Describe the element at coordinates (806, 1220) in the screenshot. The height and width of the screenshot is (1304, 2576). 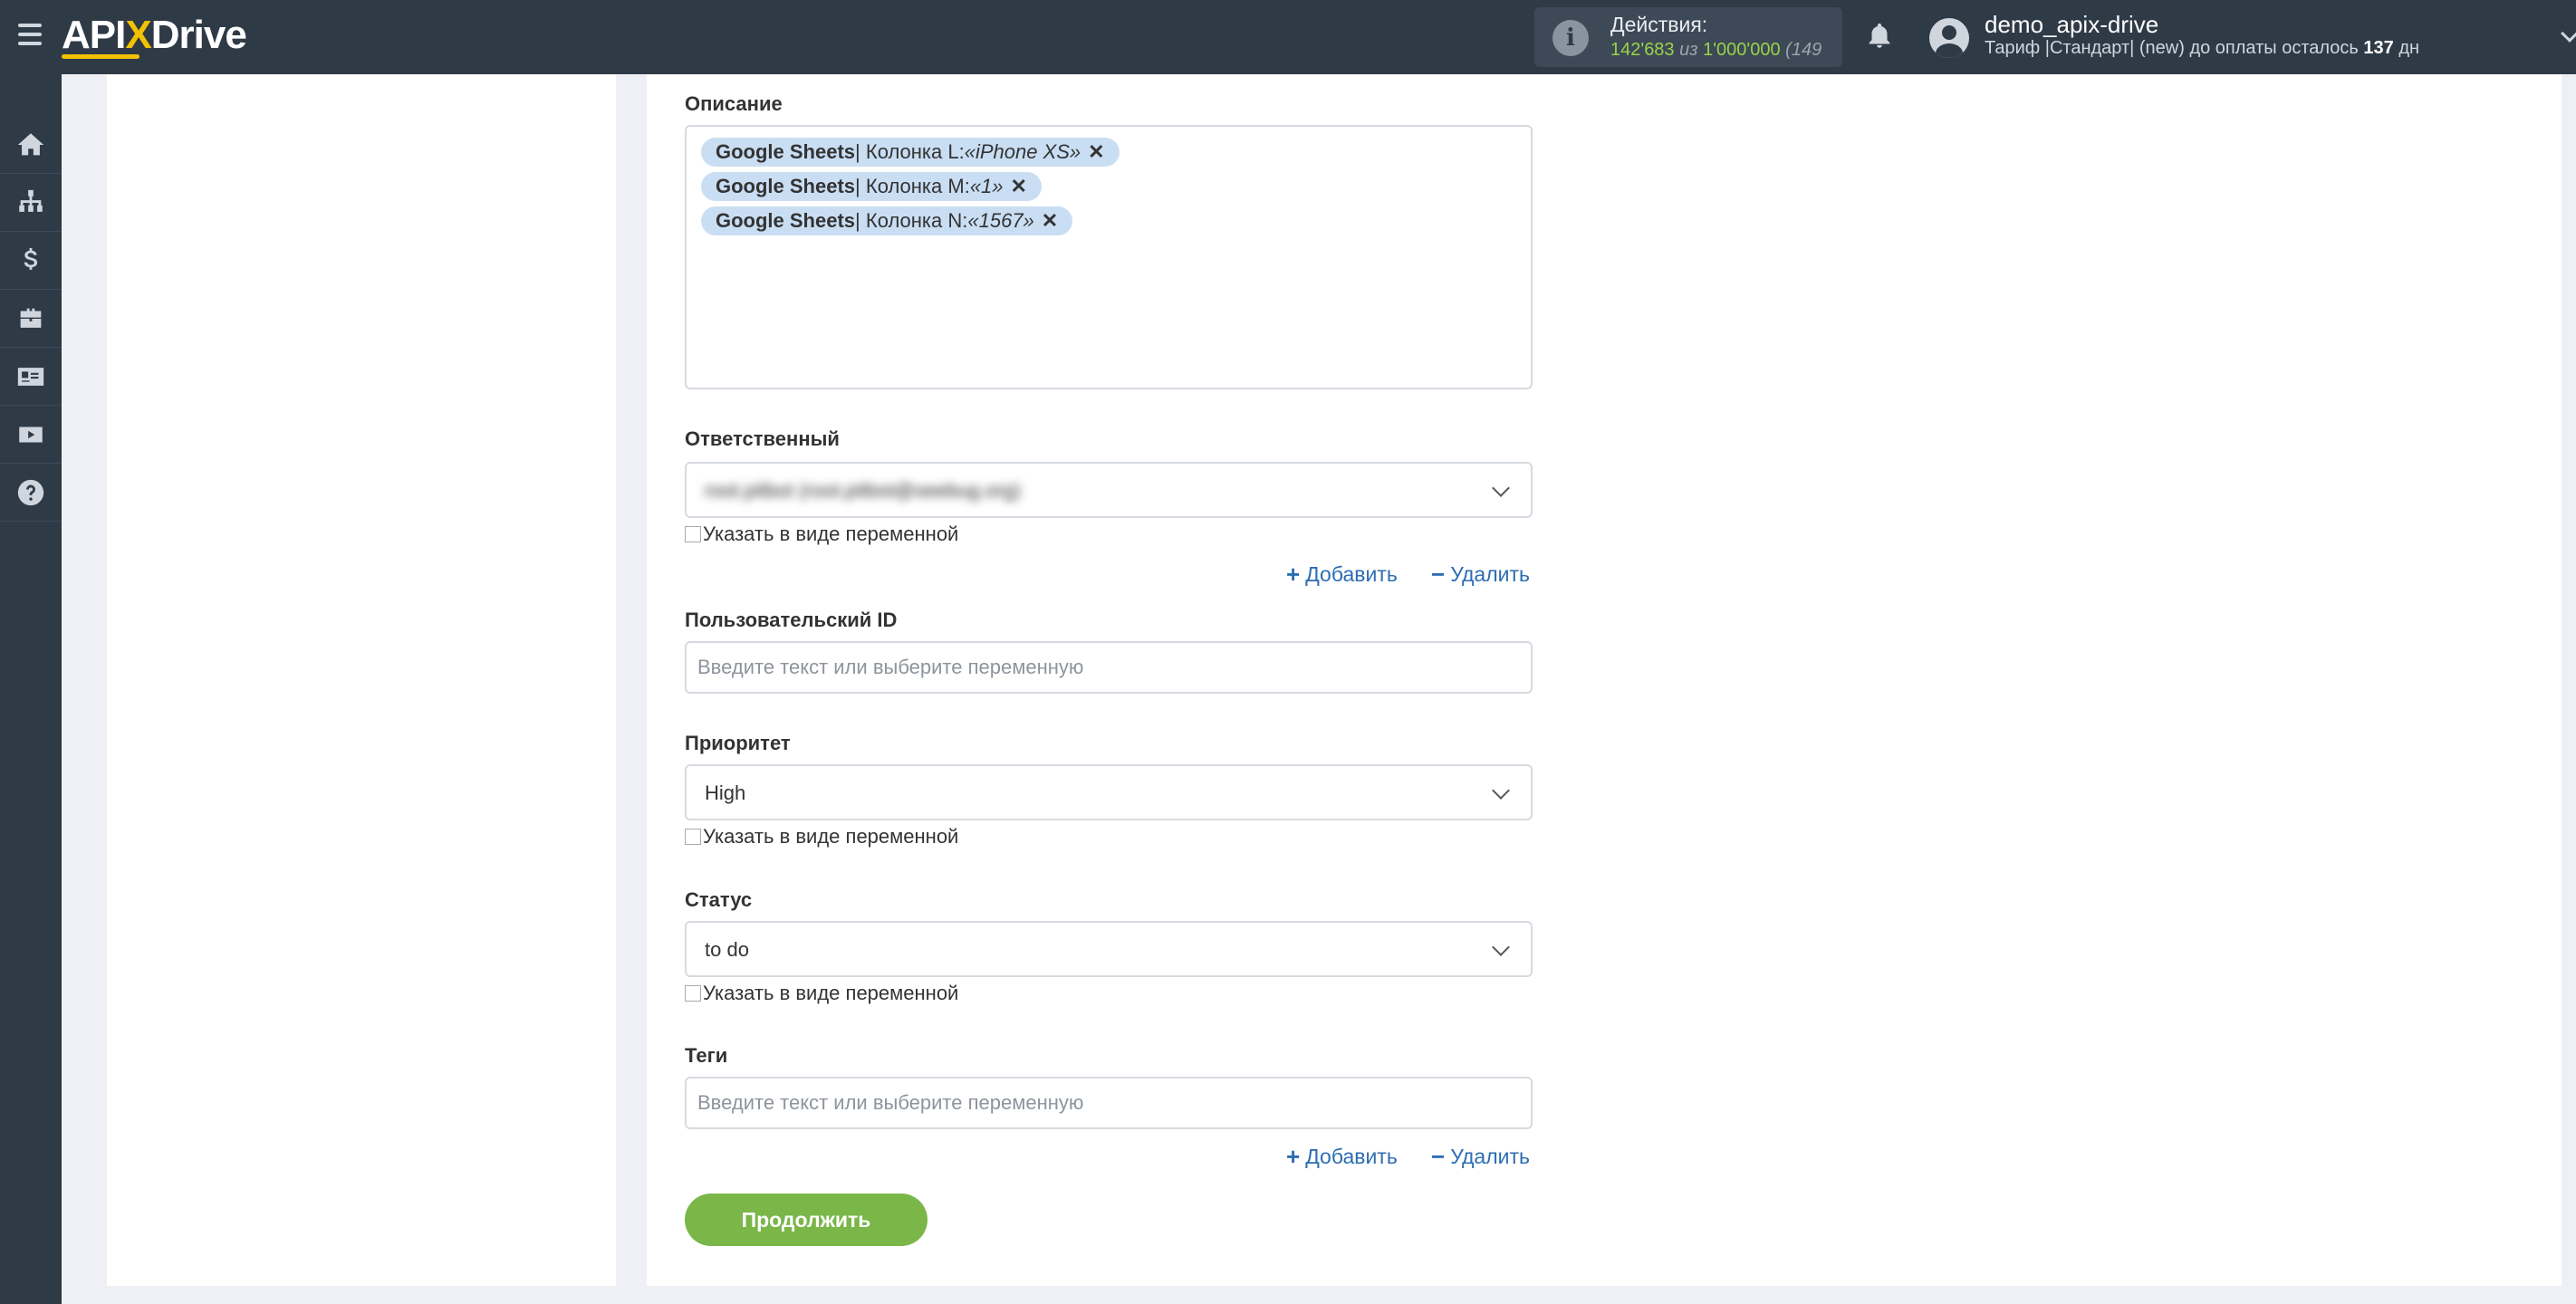
I see `continue-button: Продолжить` at that location.